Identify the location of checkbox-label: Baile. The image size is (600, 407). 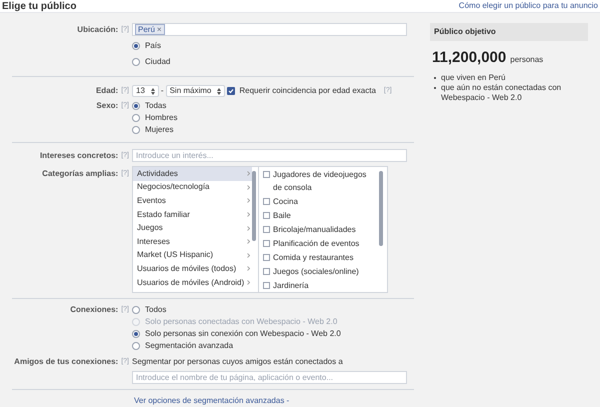
(282, 216).